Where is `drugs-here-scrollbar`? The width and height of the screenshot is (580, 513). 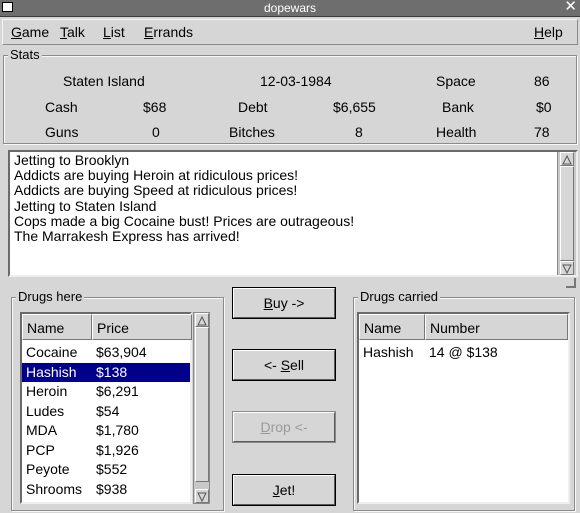
drugs-here-scrollbar is located at coordinates (201, 408).